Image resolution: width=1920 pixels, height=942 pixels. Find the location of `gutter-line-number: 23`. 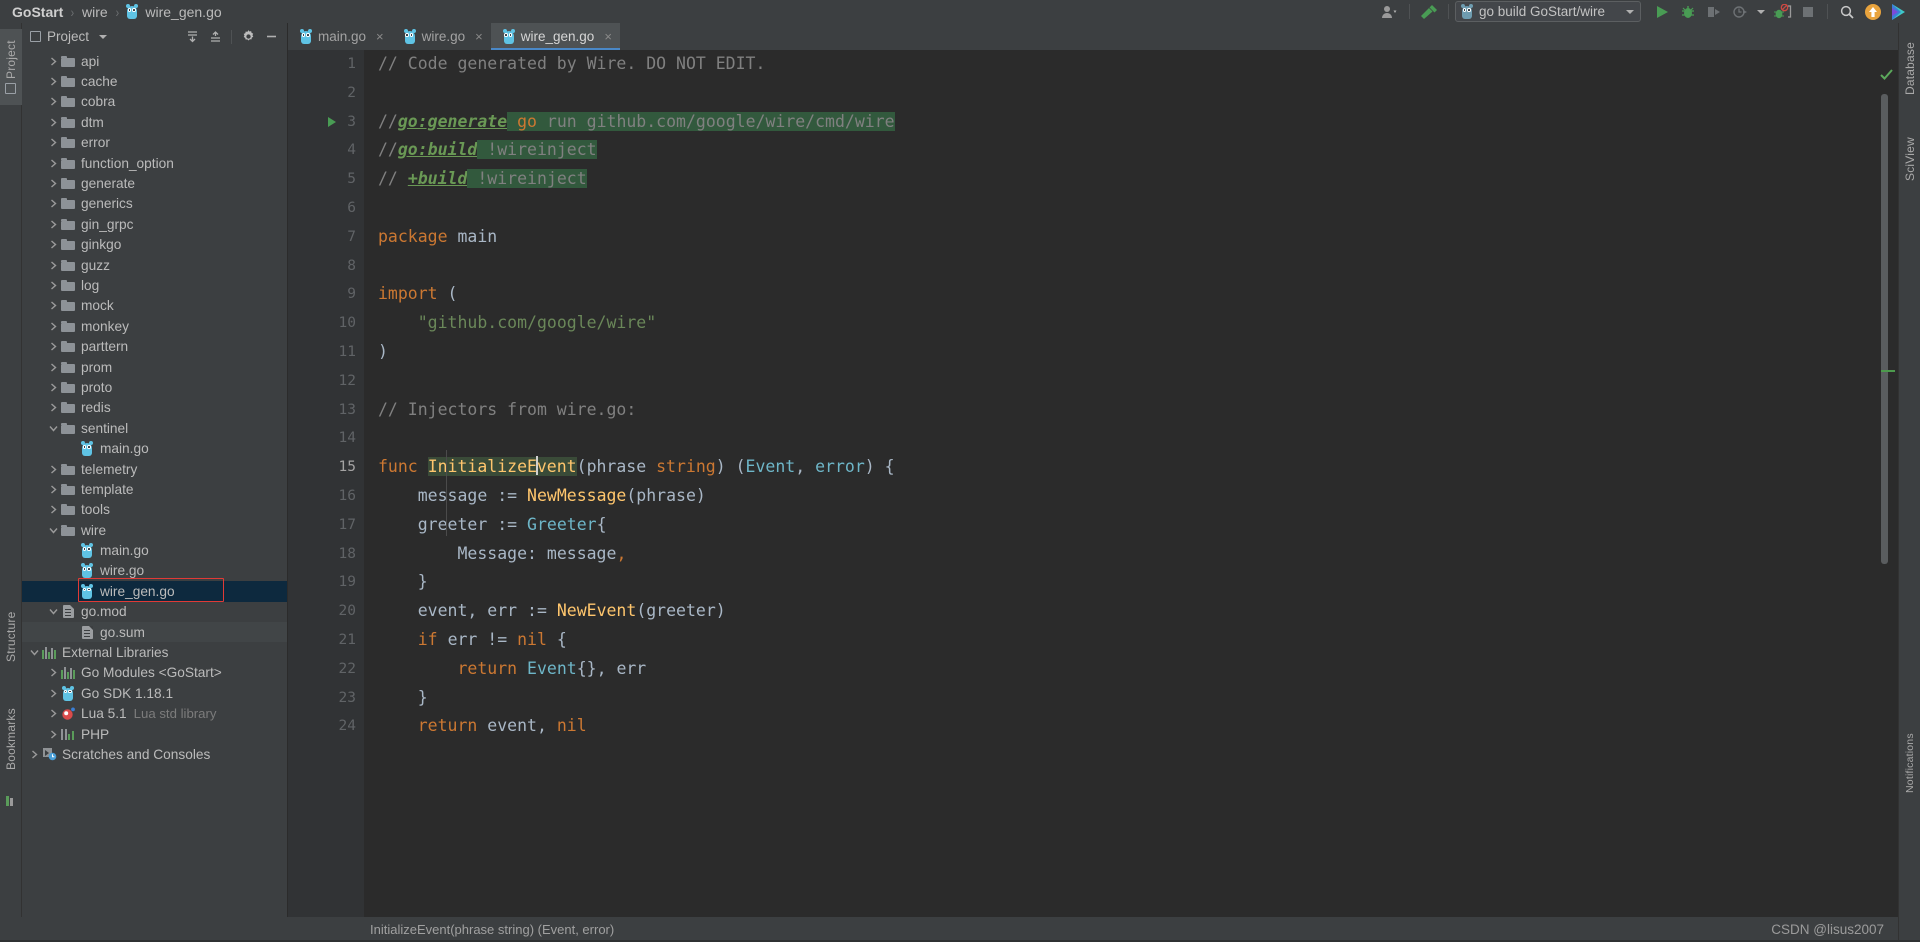

gutter-line-number: 23 is located at coordinates (331, 698).